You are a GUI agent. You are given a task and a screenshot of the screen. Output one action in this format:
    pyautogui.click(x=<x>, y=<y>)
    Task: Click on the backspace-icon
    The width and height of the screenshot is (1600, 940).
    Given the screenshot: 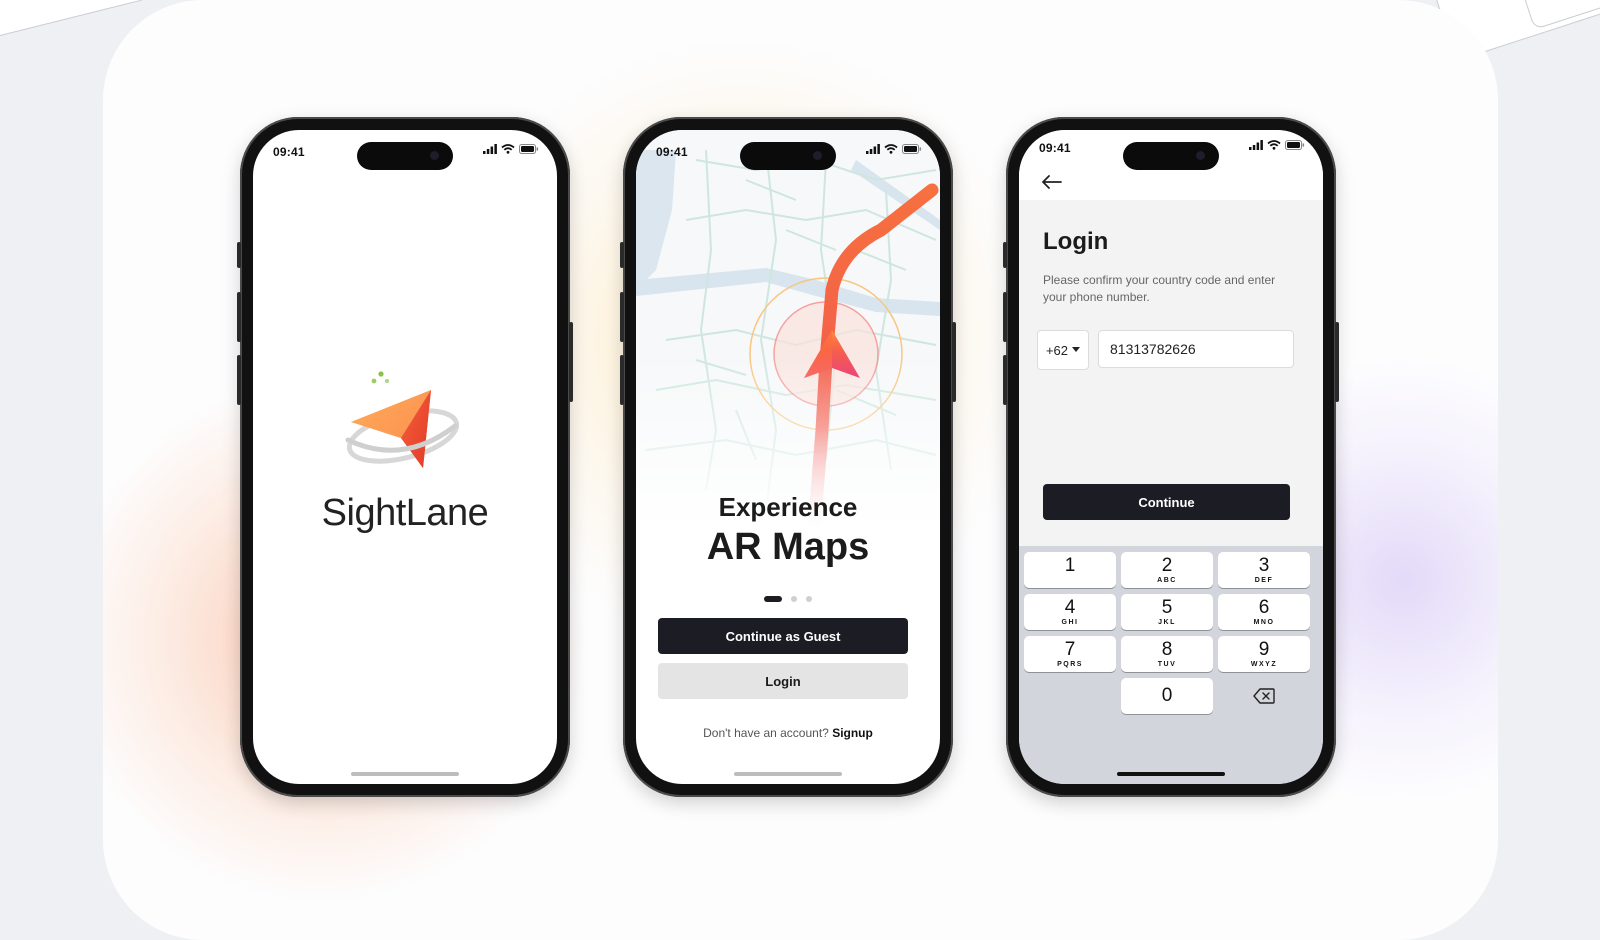 What is the action you would take?
    pyautogui.click(x=1264, y=696)
    